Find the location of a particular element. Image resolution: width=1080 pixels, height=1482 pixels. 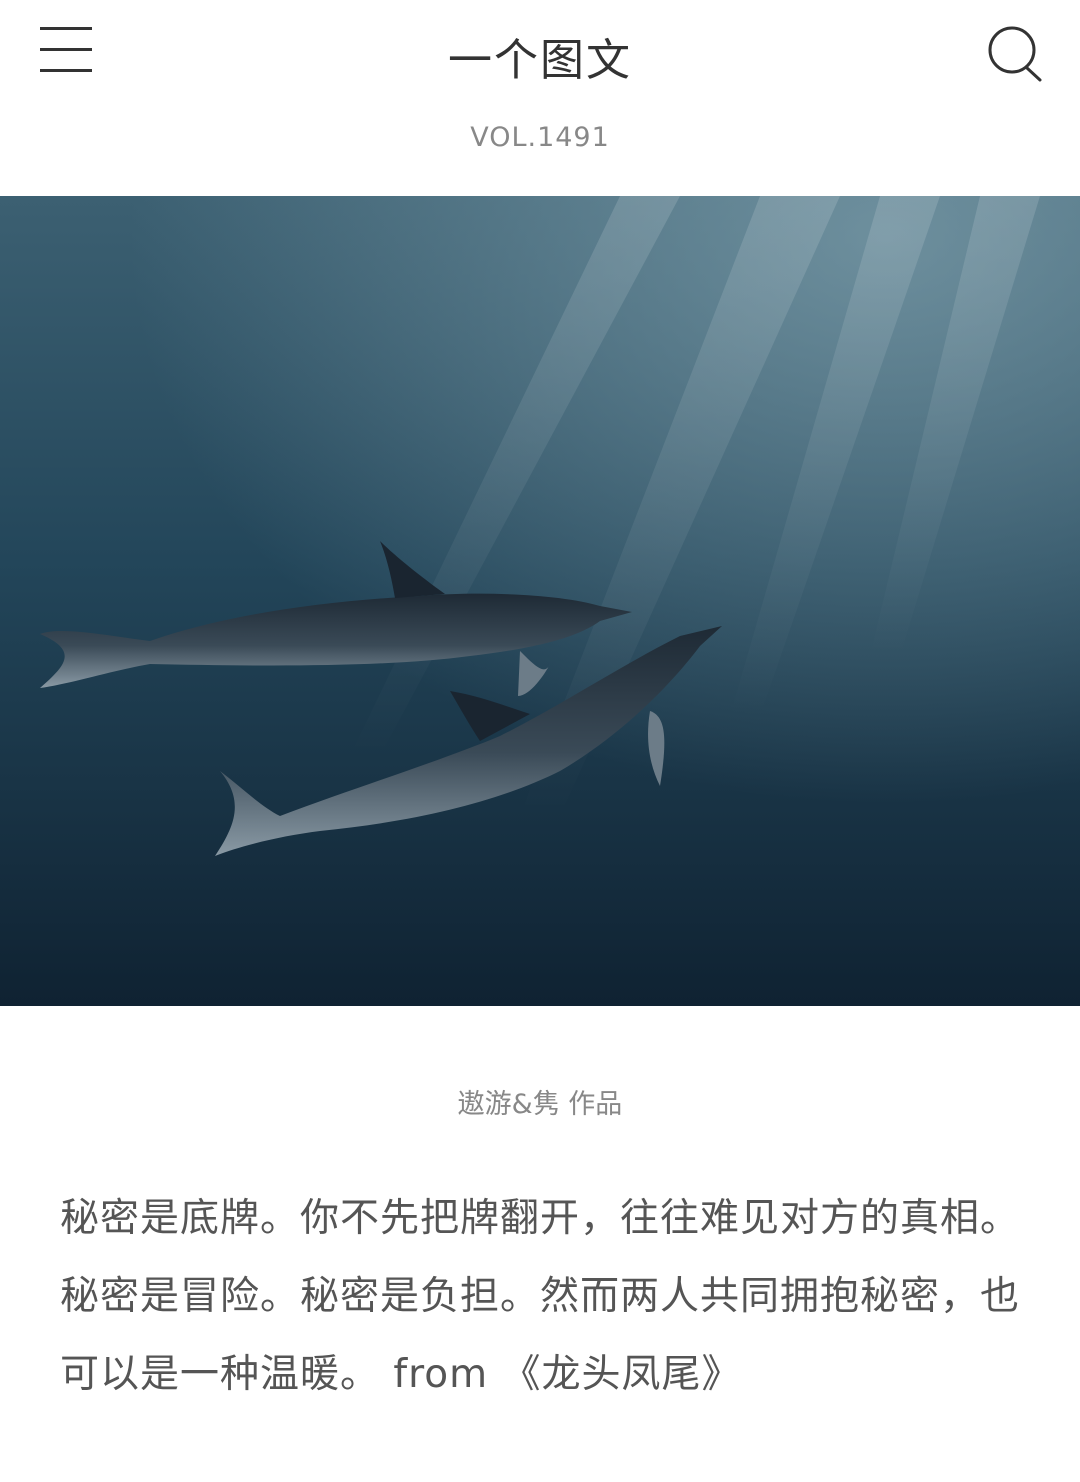

search-icon is located at coordinates (1015, 54).